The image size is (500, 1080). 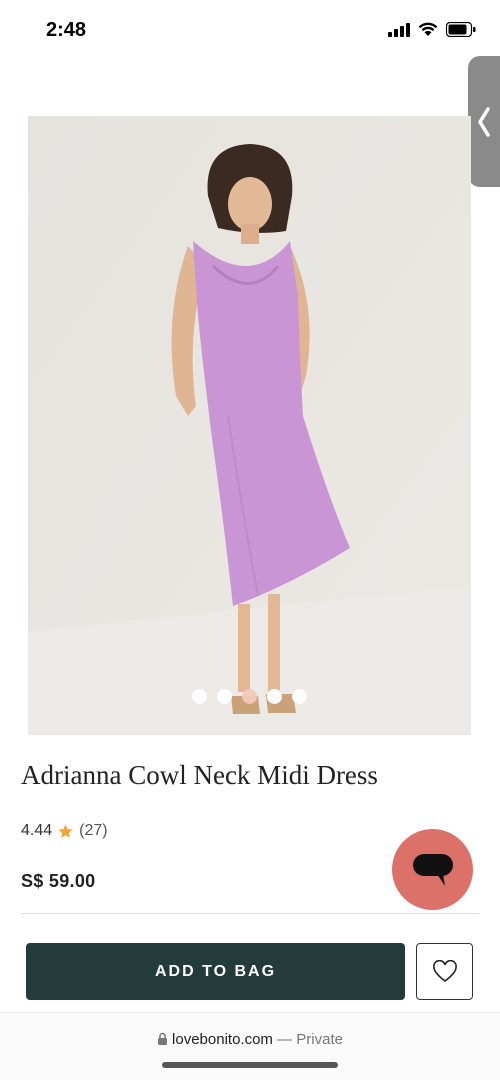 I want to click on rating-count: (27), so click(x=93, y=830).